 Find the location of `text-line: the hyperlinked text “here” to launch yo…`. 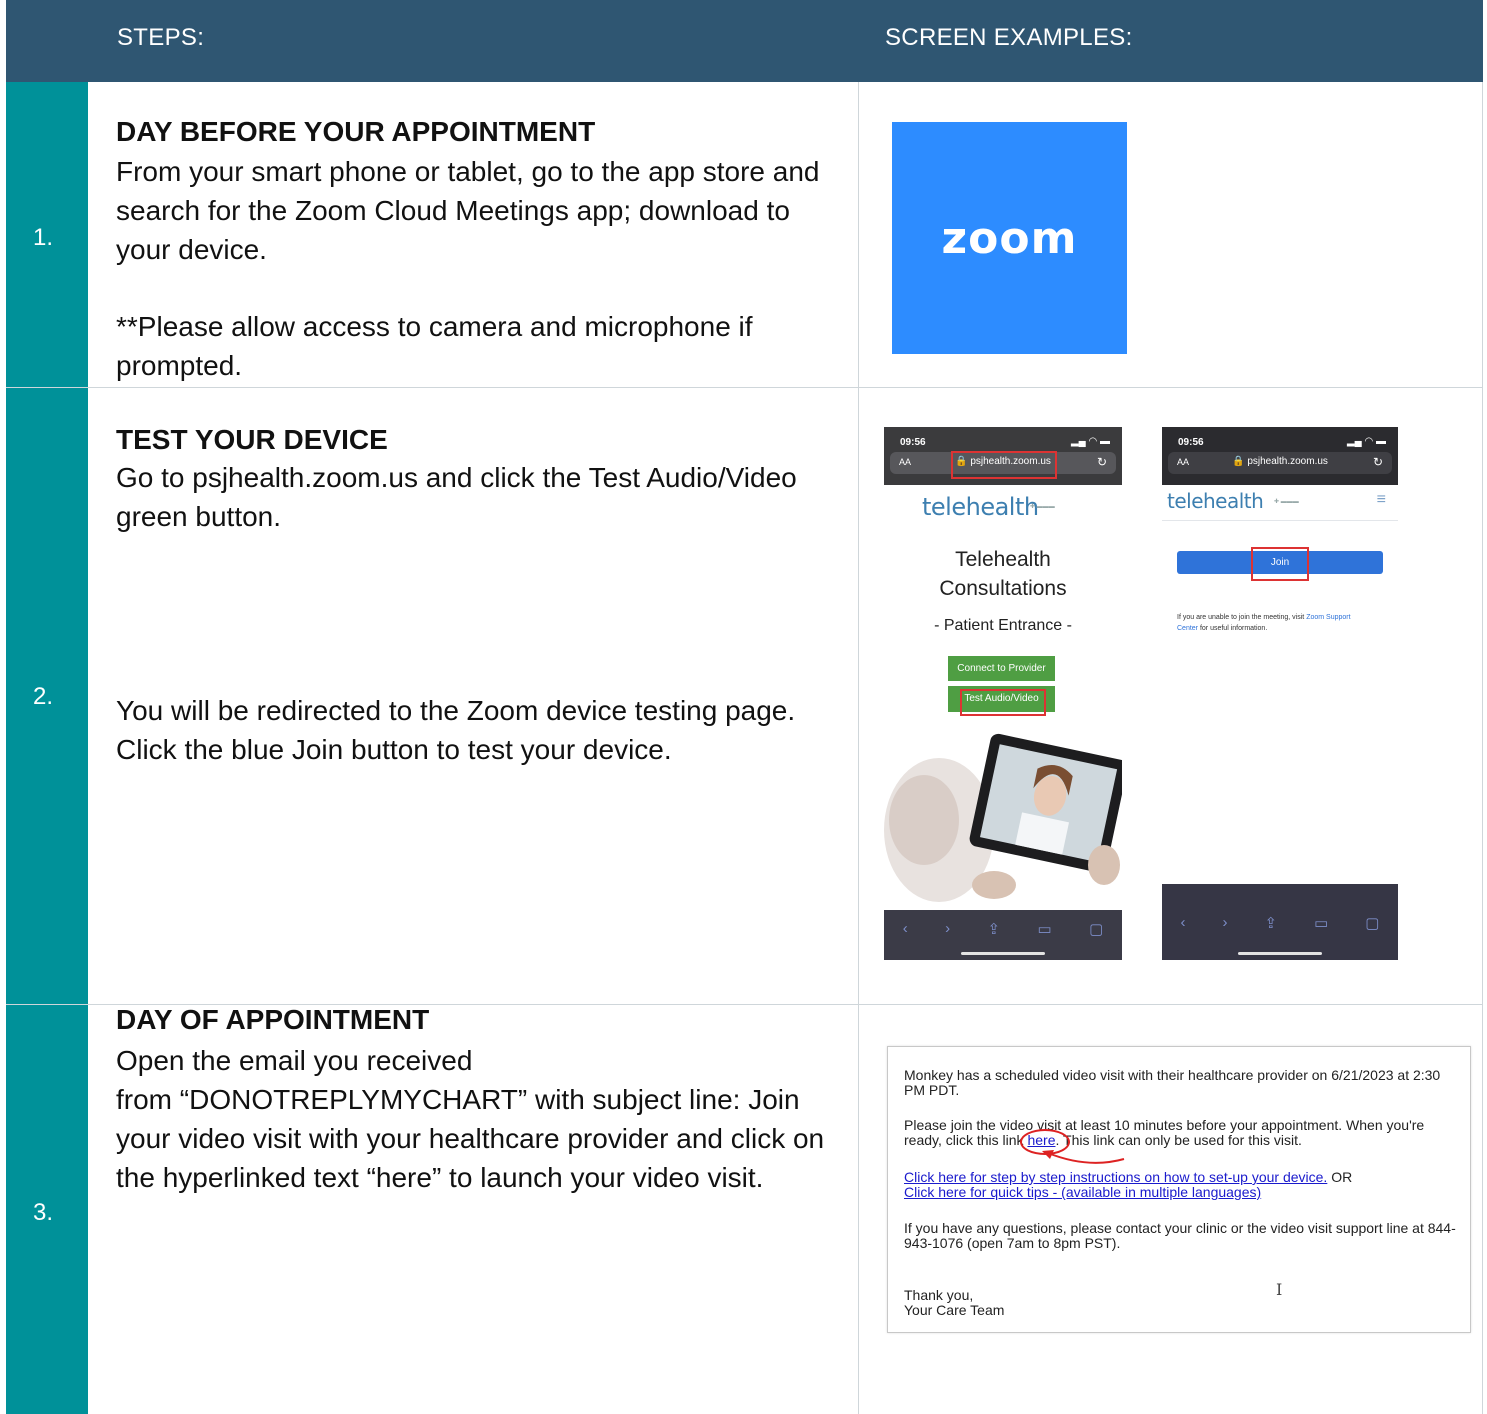

text-line: the hyperlinked text “here” to launch yo… is located at coordinates (440, 1177).